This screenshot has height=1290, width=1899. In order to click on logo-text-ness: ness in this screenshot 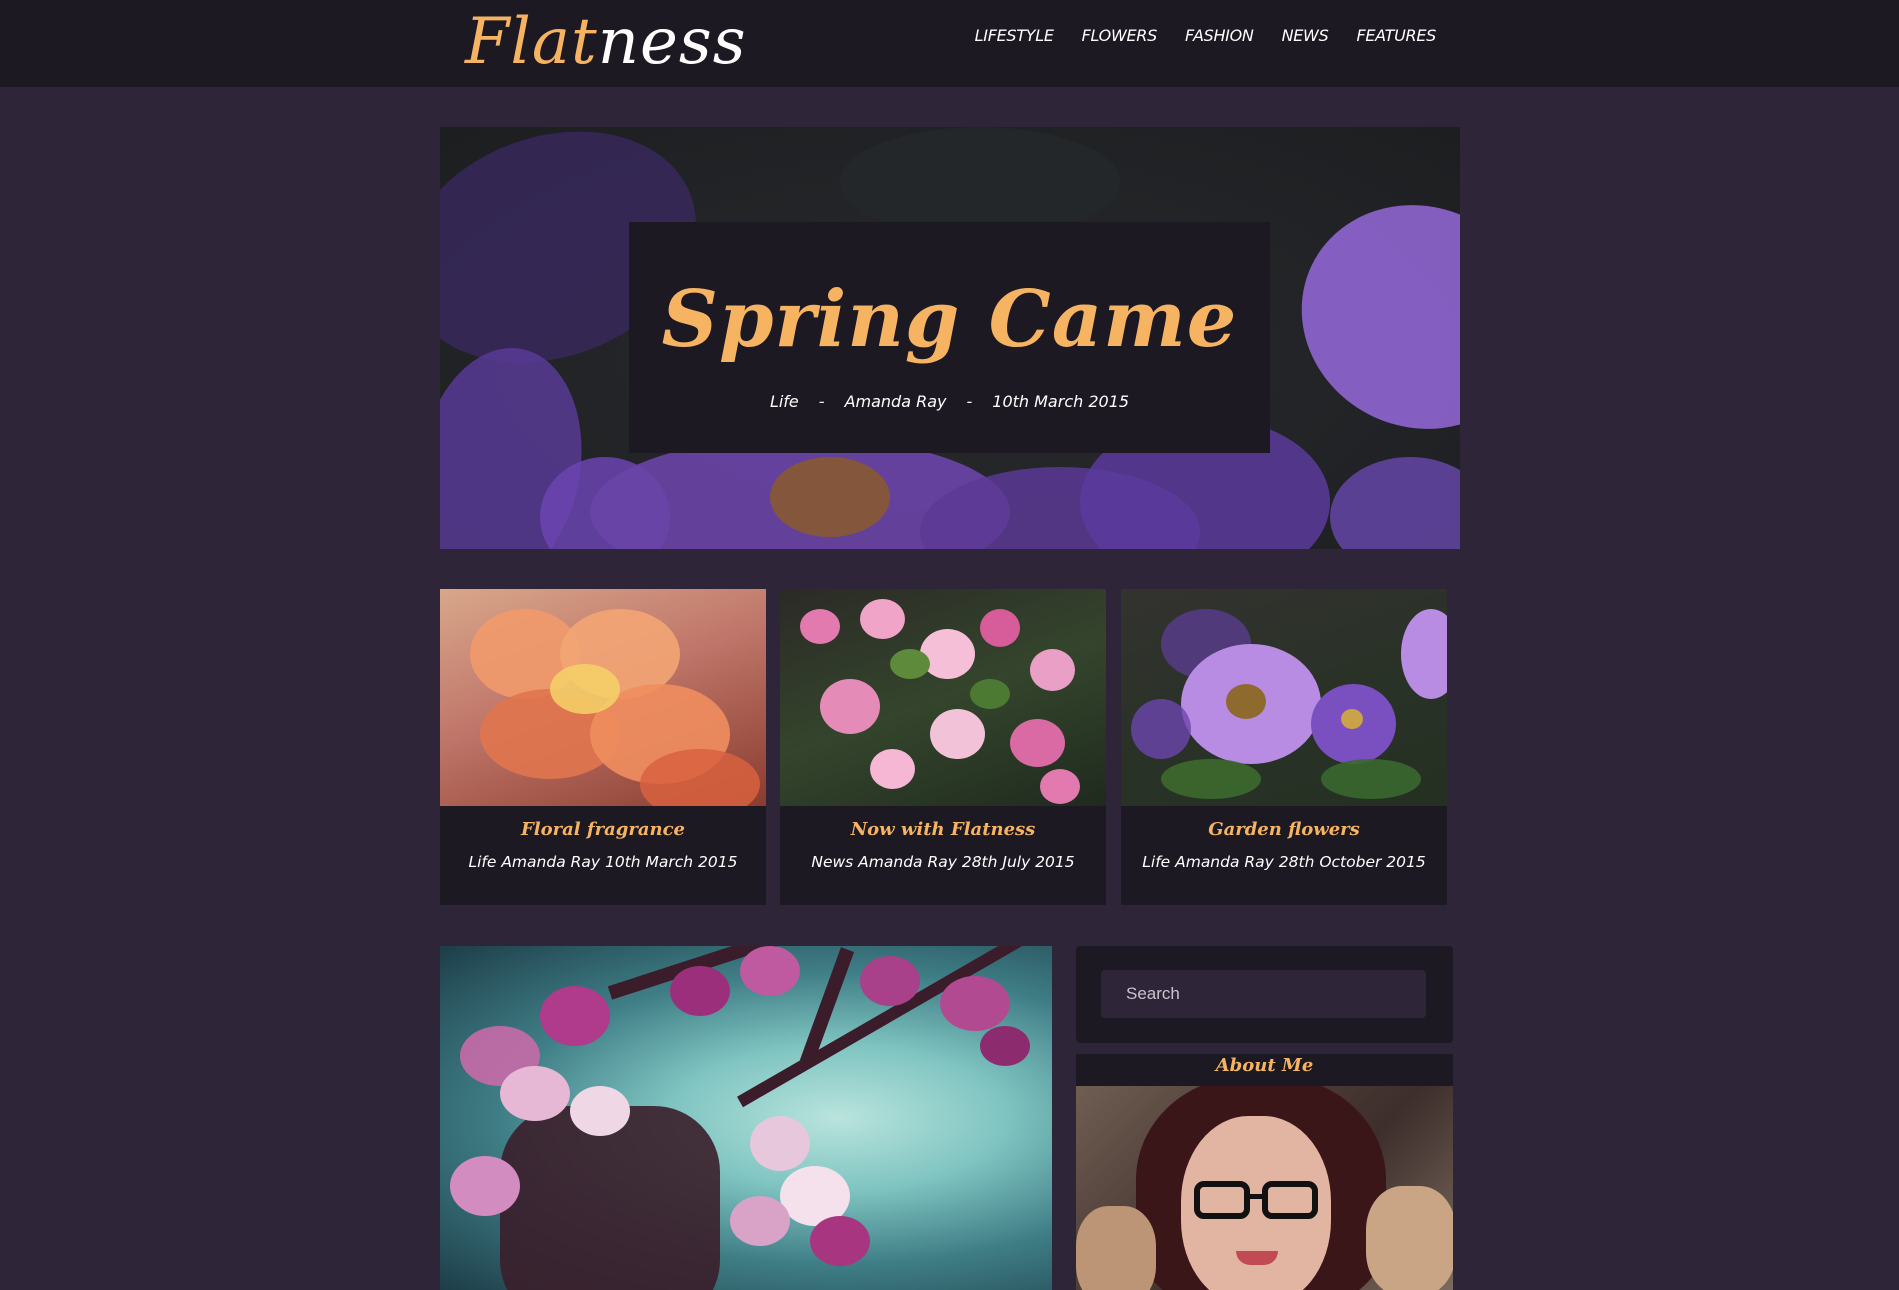, I will do `click(672, 42)`.